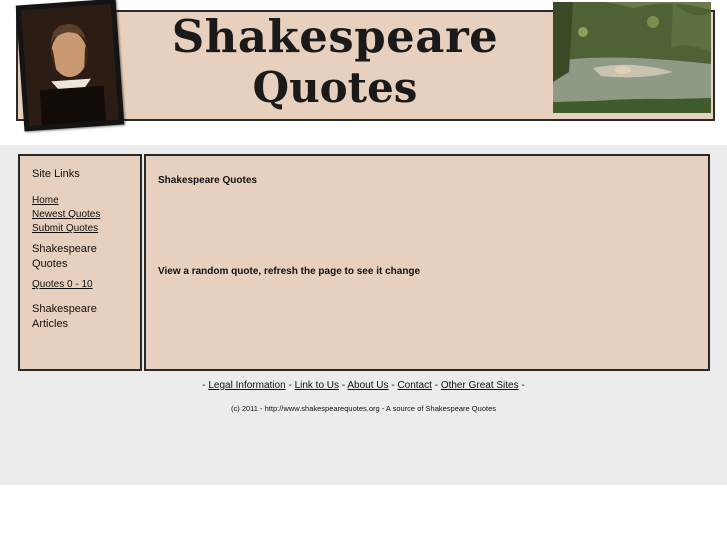 The width and height of the screenshot is (727, 545). What do you see at coordinates (64, 256) in the screenshot?
I see `sidebar-section-quotes: Shakespeare Quotes` at bounding box center [64, 256].